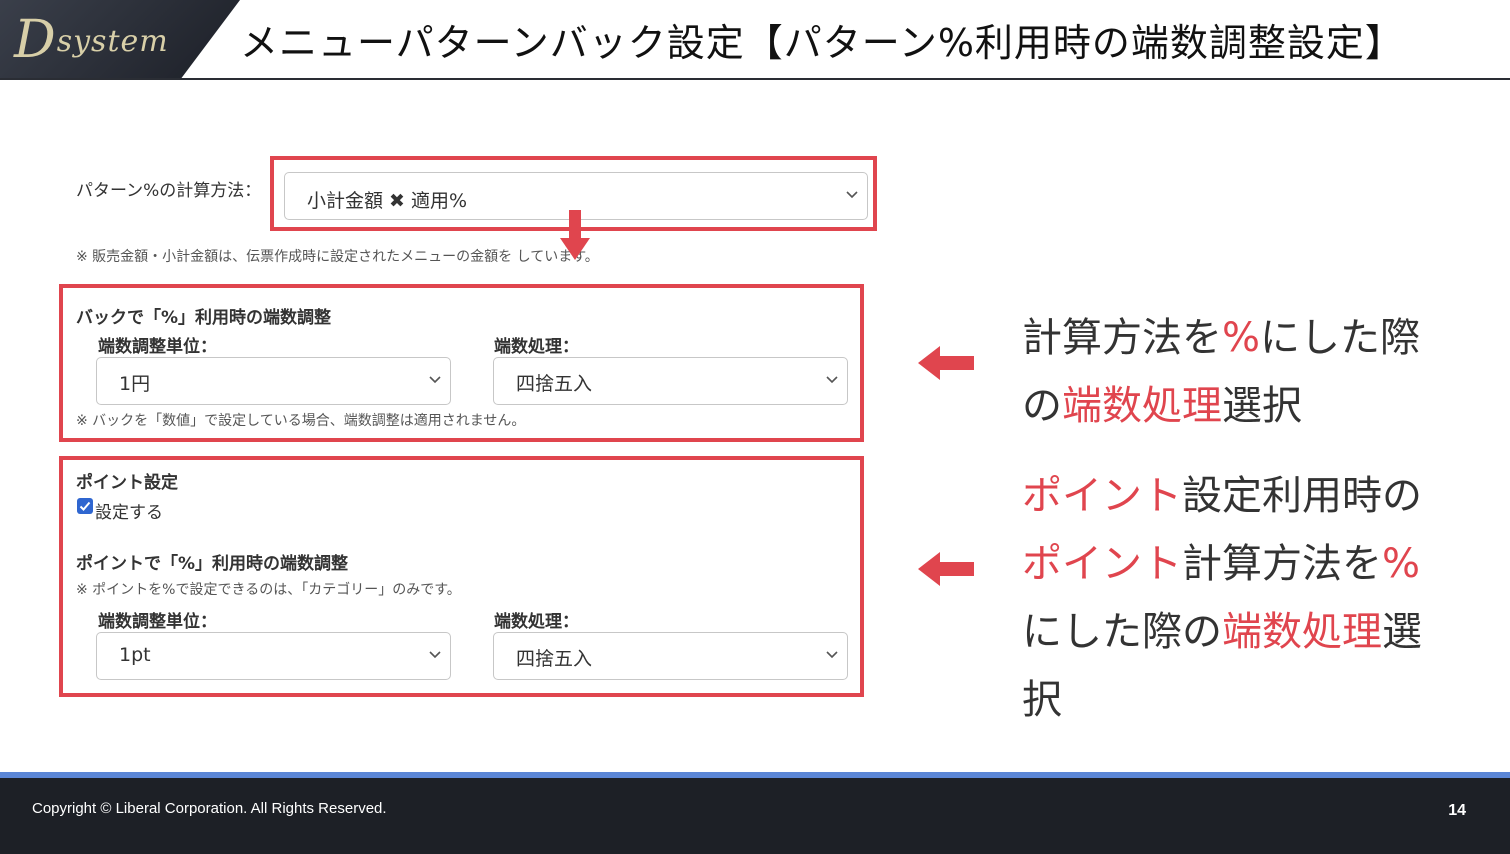 The width and height of the screenshot is (1510, 854). What do you see at coordinates (337, 257) in the screenshot?
I see `calc-method-note: ※ 販売金額・小計金額は、伝票作成時に設定されたメニューの金額を しています。` at bounding box center [337, 257].